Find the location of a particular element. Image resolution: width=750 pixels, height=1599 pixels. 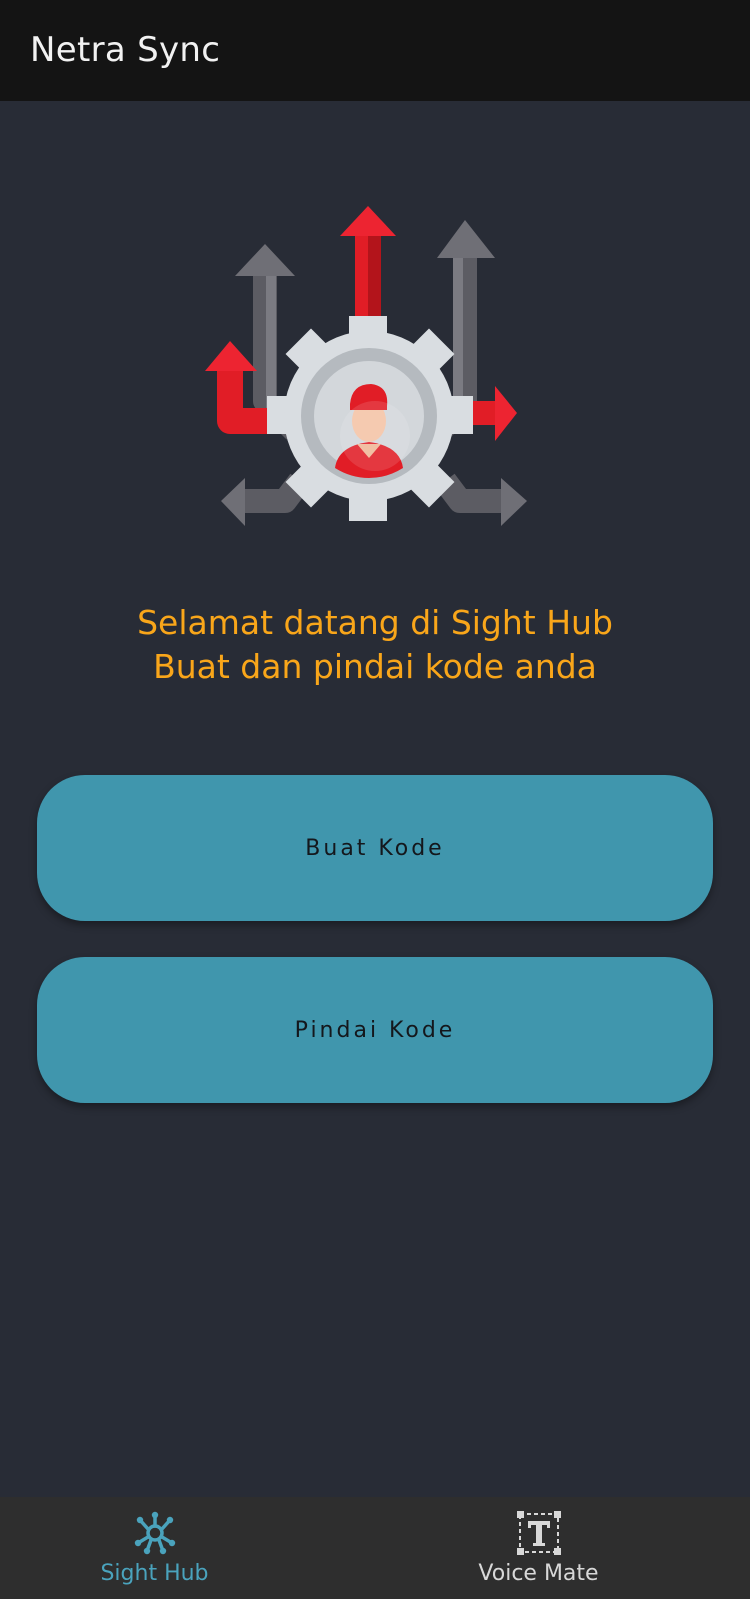

gear-with-person-and-arrows-icon is located at coordinates (366, 366).